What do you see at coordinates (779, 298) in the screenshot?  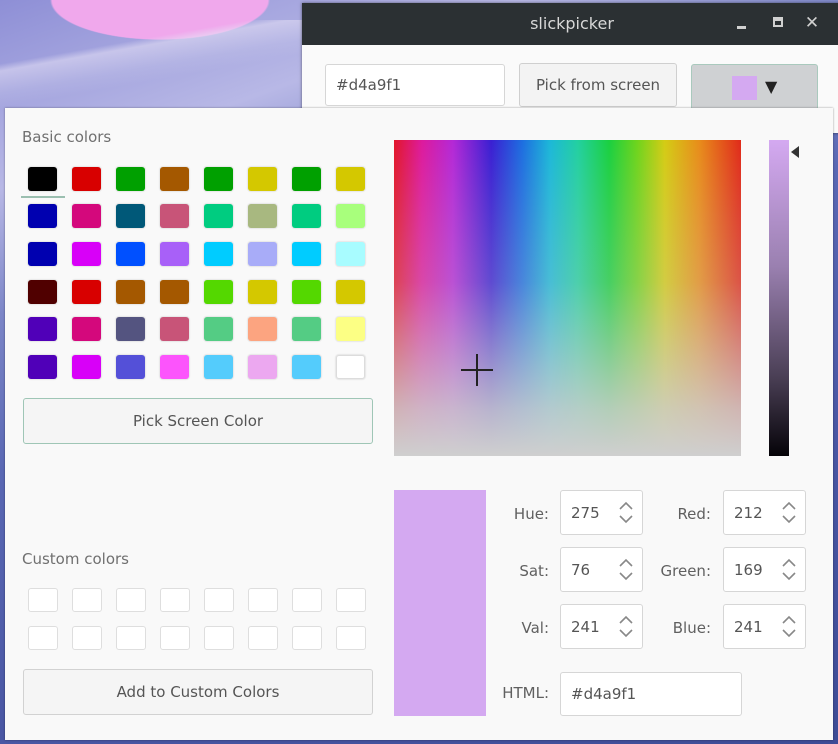 I see `value-slider` at bounding box center [779, 298].